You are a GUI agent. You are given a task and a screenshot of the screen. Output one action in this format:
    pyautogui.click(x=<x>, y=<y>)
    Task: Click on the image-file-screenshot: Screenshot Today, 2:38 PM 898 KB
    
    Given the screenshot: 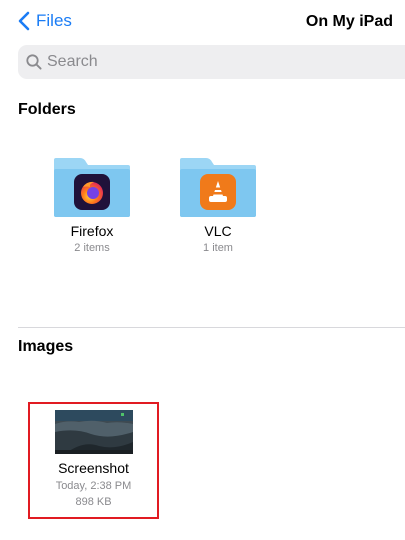 What is the action you would take?
    pyautogui.click(x=93, y=460)
    